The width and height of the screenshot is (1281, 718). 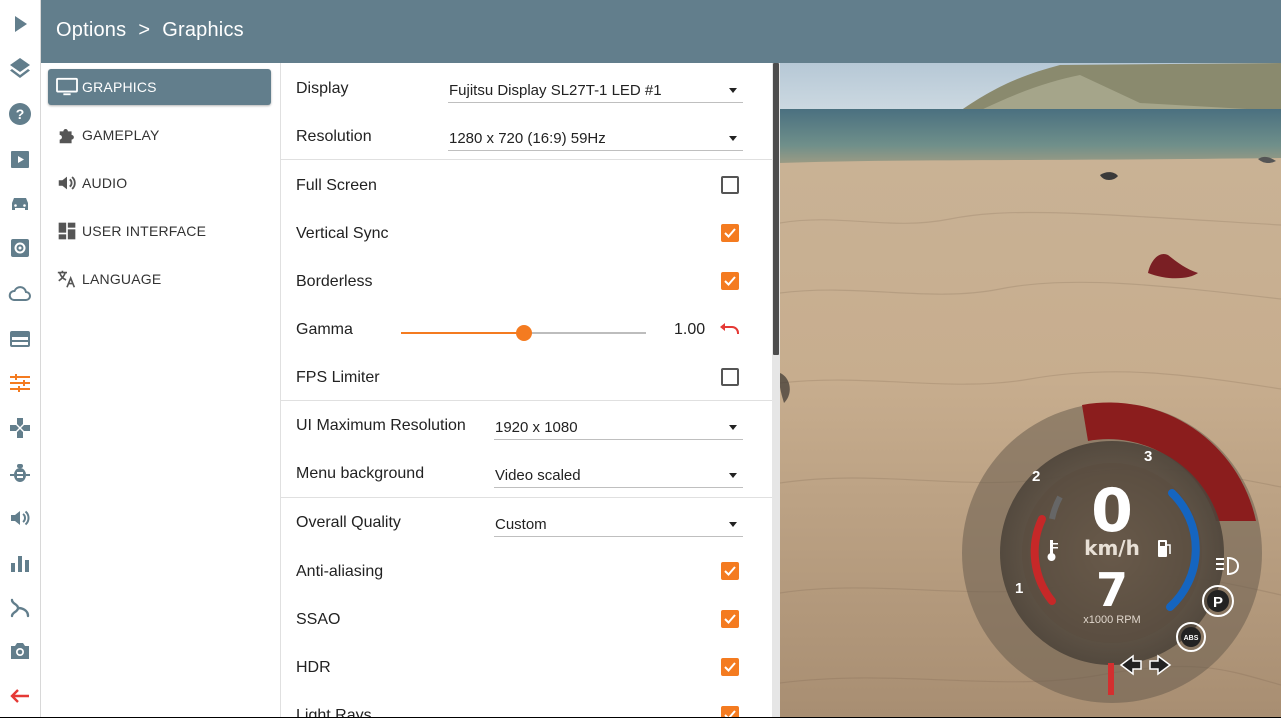 What do you see at coordinates (159, 183) in the screenshot?
I see `category-audio: AUDIO` at bounding box center [159, 183].